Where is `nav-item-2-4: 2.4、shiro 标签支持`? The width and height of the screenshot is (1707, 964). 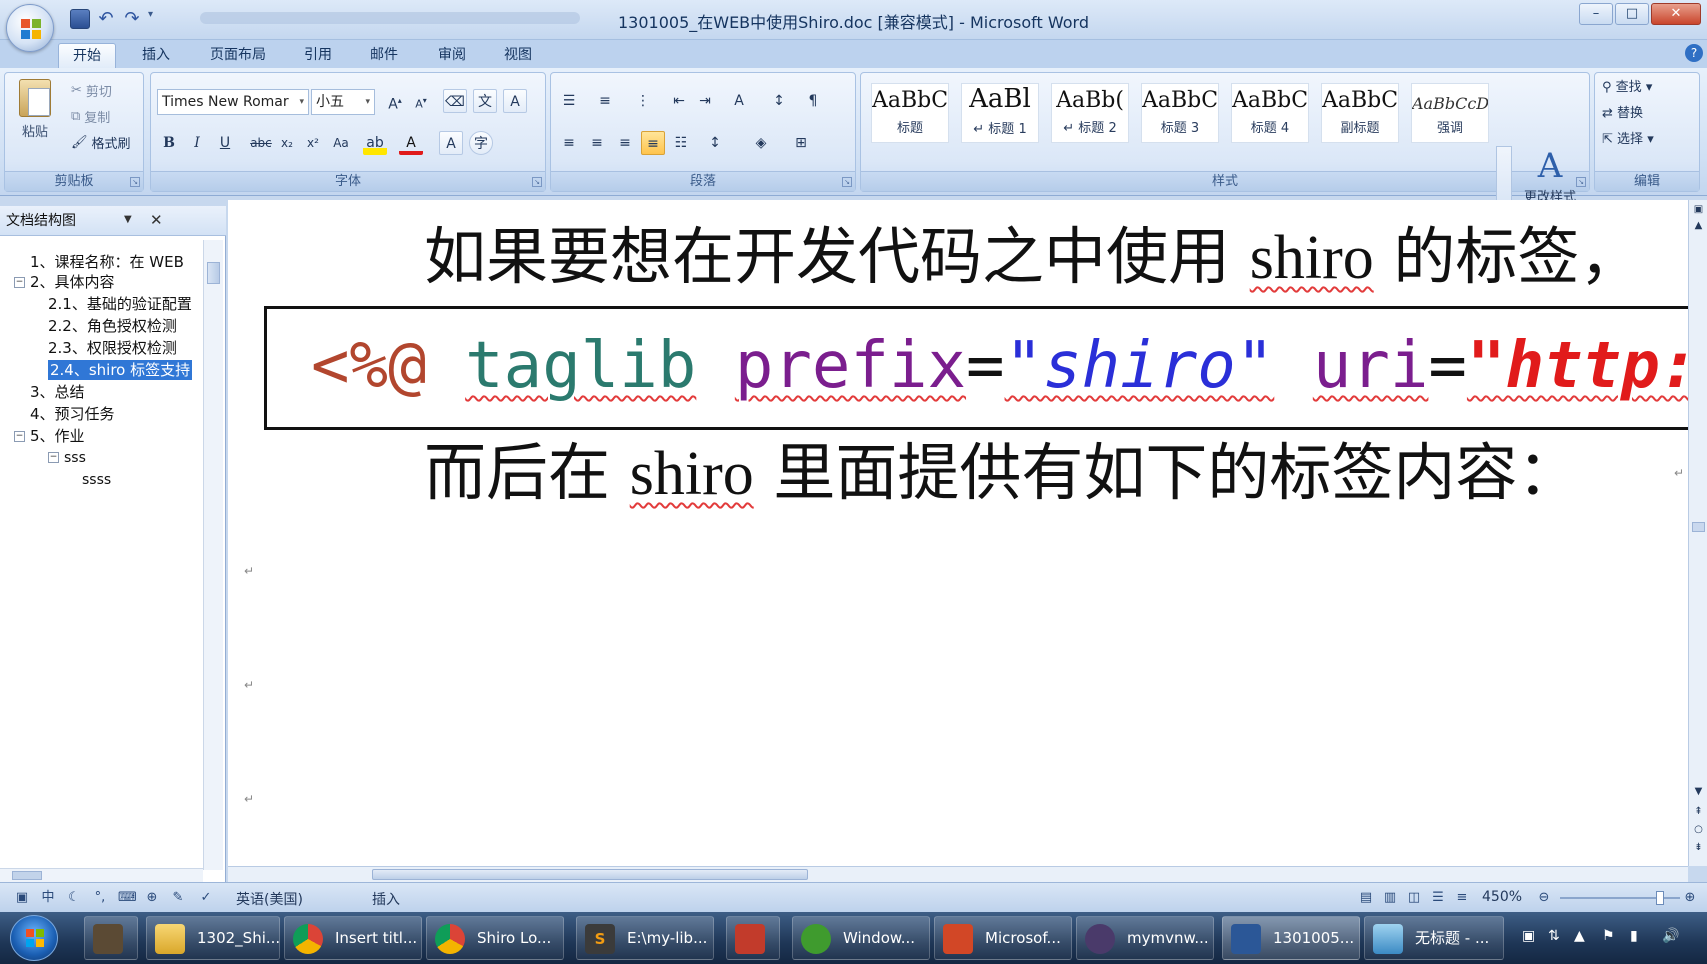 nav-item-2-4: 2.4、shiro 标签支持 is located at coordinates (120, 370).